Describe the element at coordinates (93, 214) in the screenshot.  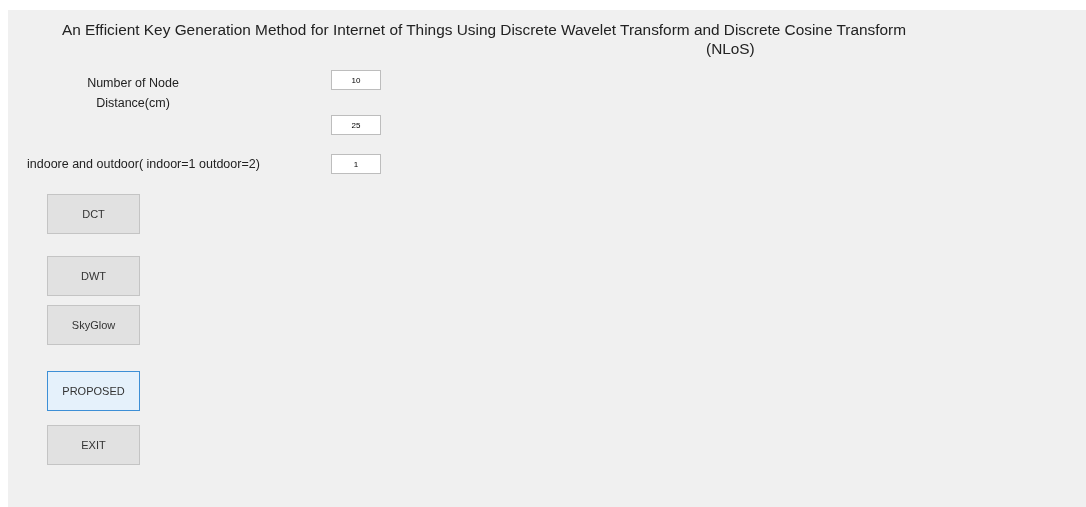
I see `push-button: DCT` at that location.